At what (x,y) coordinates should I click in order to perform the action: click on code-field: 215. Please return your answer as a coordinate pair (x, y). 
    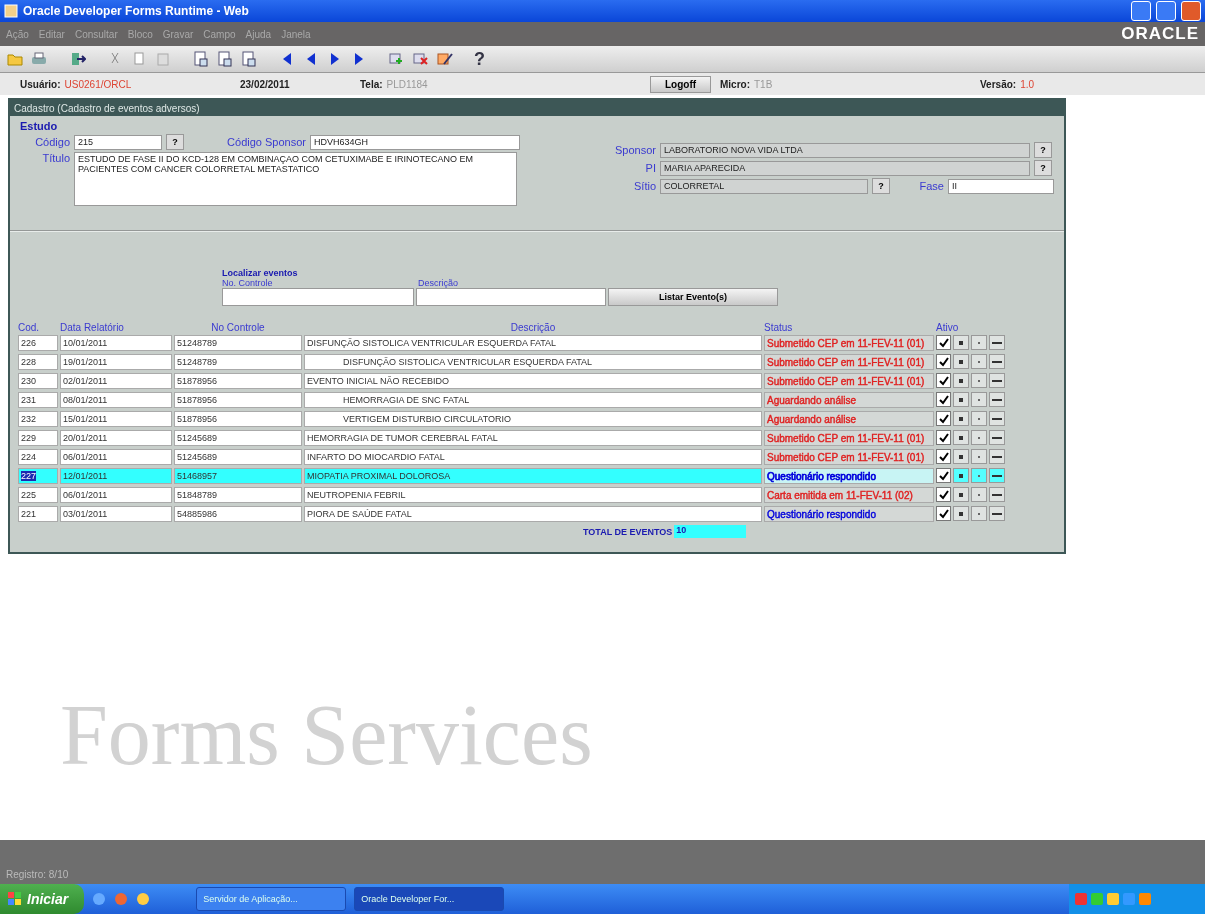
    Looking at the image, I should click on (118, 142).